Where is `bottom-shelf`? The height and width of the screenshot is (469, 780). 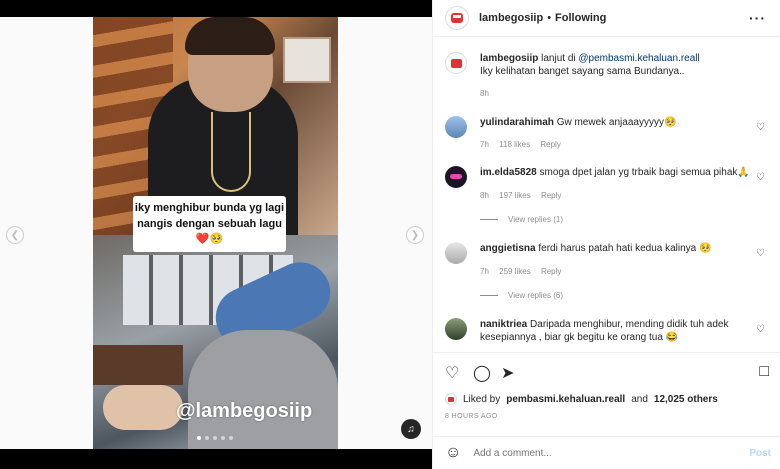
bottom-shelf is located at coordinates (138, 365).